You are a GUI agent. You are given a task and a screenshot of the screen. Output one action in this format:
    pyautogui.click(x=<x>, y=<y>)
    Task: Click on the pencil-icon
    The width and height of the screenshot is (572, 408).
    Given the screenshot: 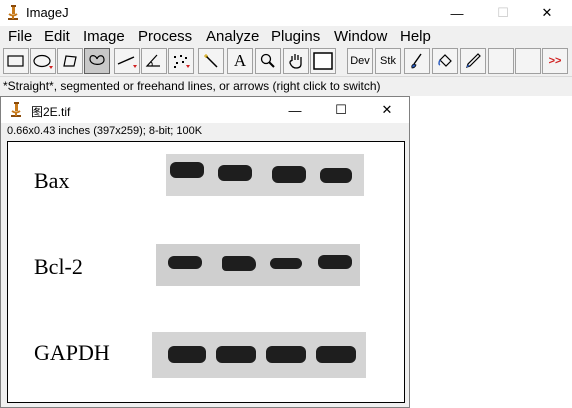 What is the action you would take?
    pyautogui.click(x=473, y=60)
    